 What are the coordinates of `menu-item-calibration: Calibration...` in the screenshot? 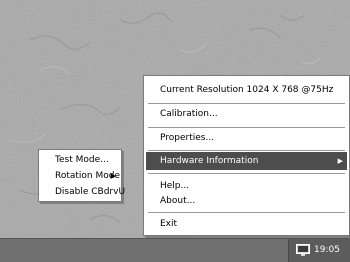 It's located at (246, 114).